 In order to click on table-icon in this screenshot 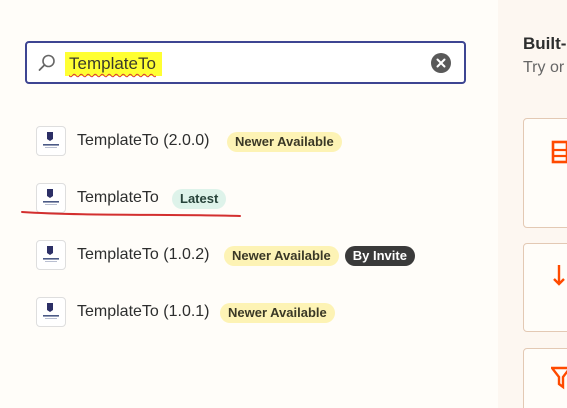, I will do `click(559, 152)`.